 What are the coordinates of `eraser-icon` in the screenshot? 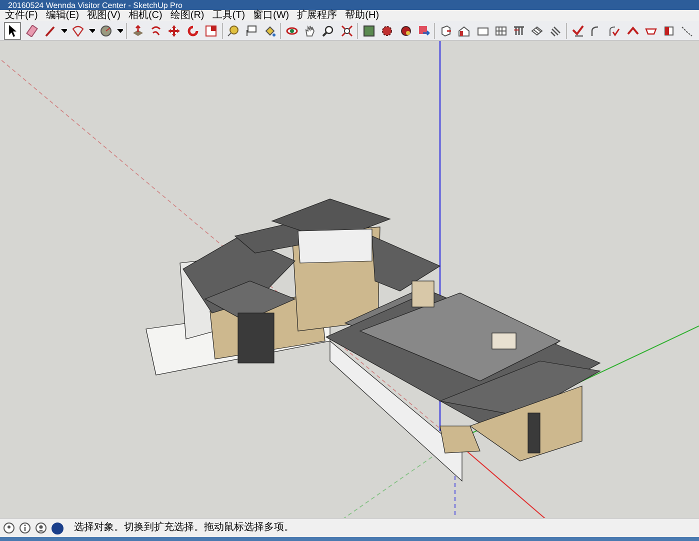 It's located at (32, 30).